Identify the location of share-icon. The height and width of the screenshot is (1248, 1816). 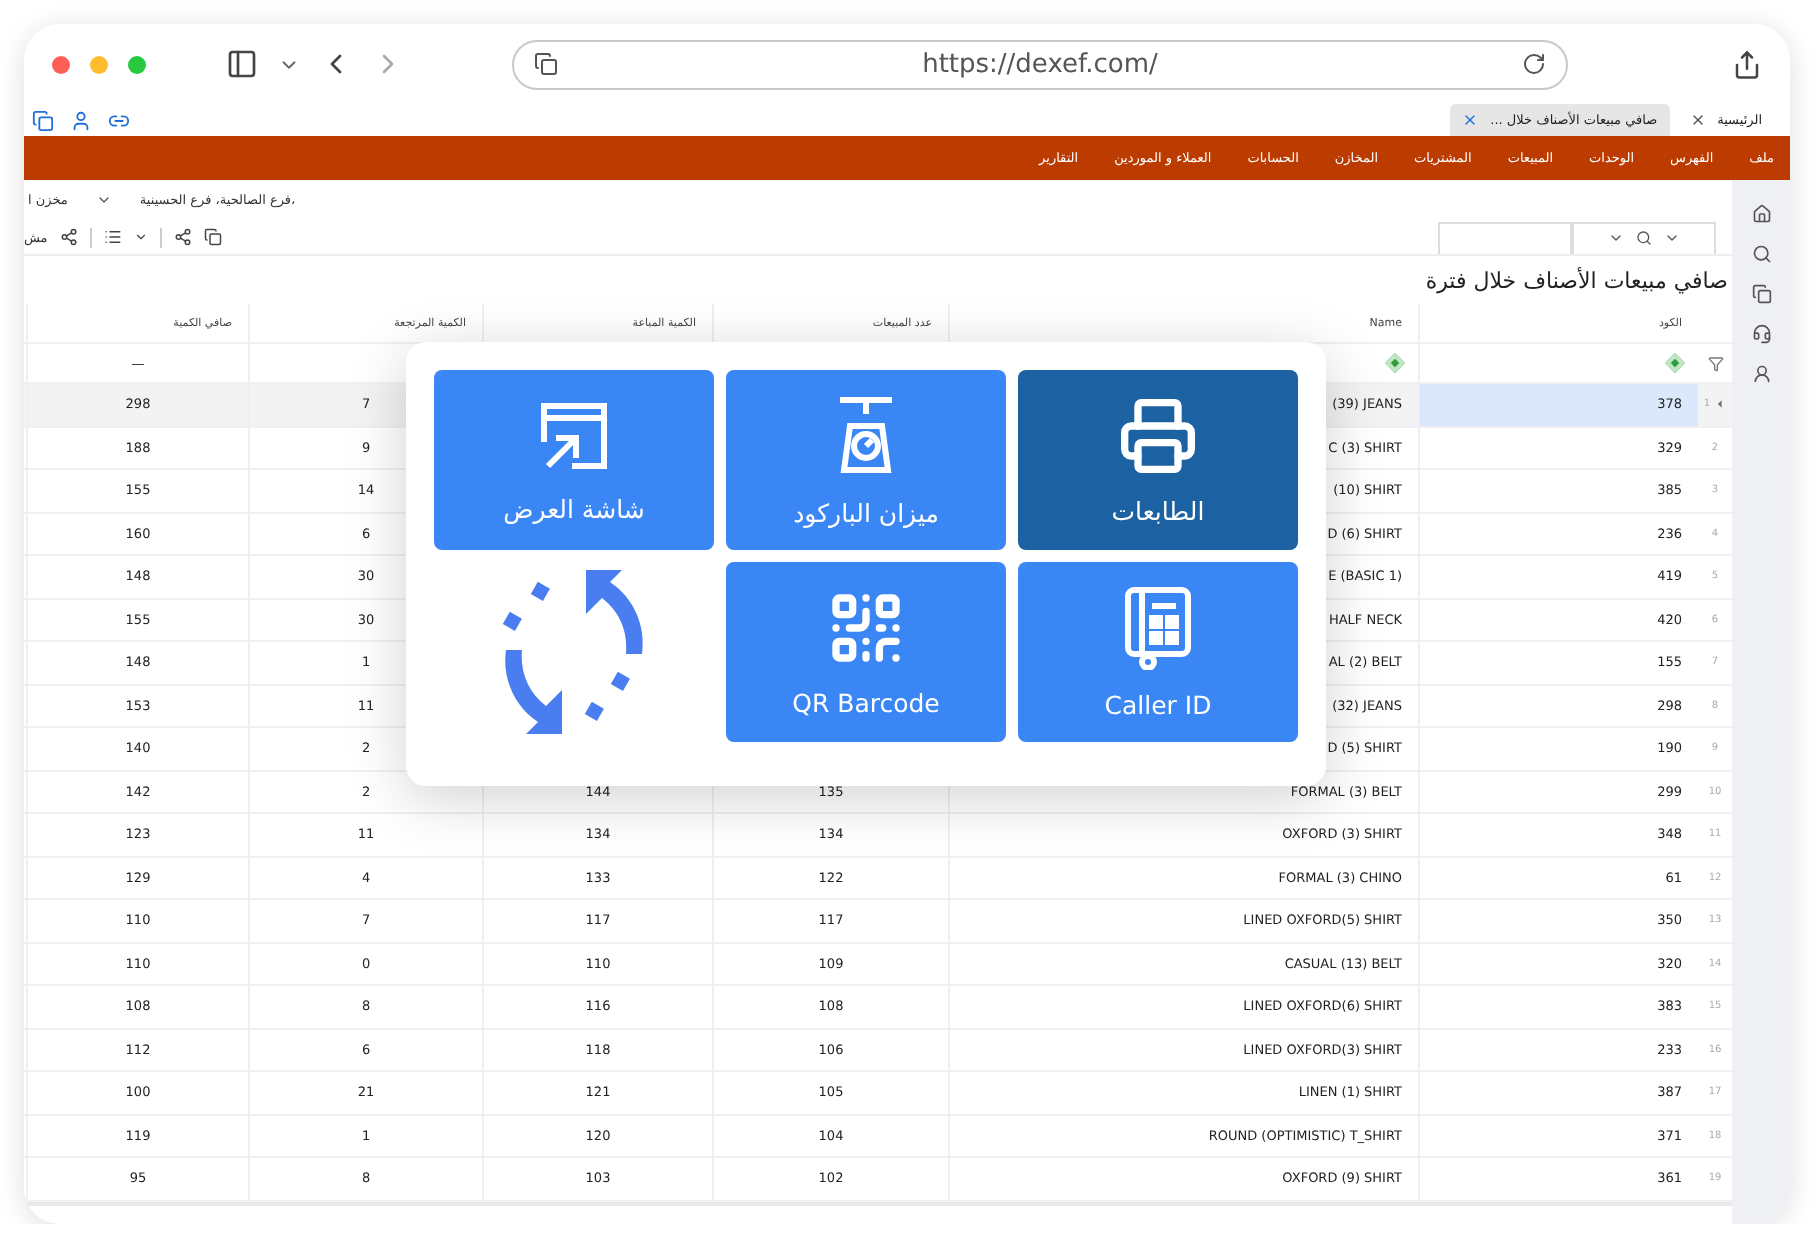
(1747, 64).